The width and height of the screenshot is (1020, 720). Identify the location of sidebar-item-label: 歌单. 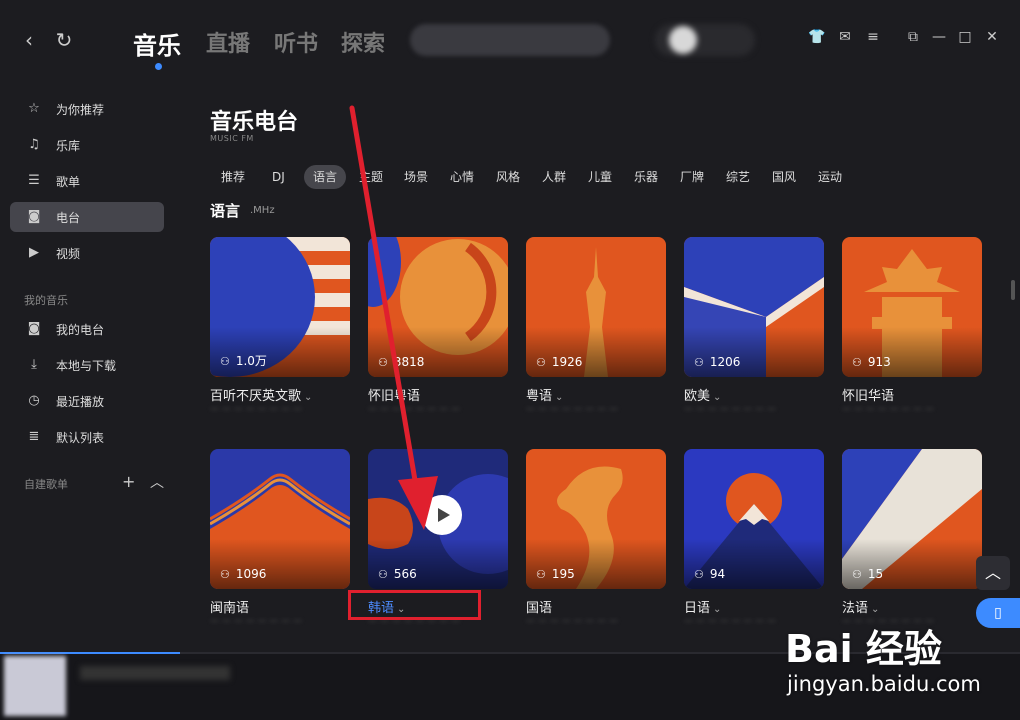
(68, 182).